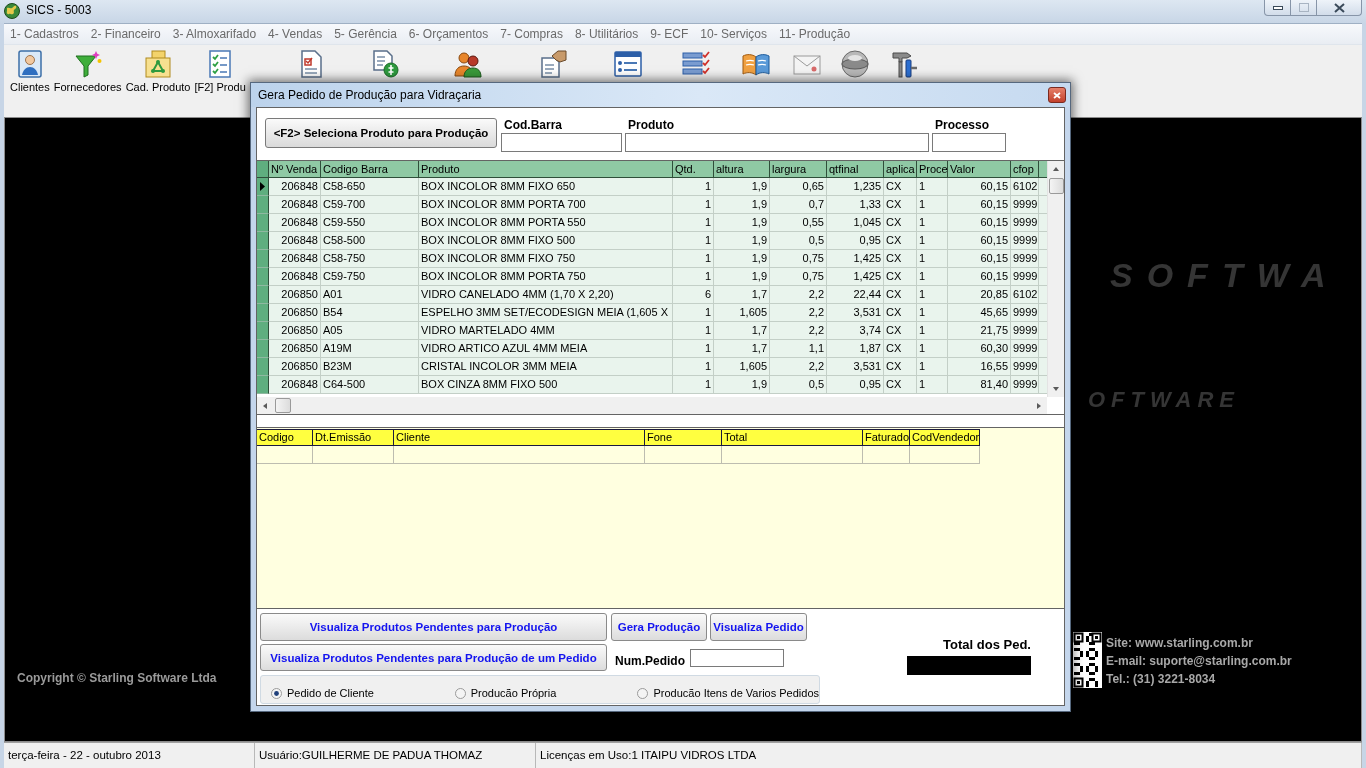 The height and width of the screenshot is (768, 1366). What do you see at coordinates (265, 405) in the screenshot?
I see `scroll-left-arrow-icon` at bounding box center [265, 405].